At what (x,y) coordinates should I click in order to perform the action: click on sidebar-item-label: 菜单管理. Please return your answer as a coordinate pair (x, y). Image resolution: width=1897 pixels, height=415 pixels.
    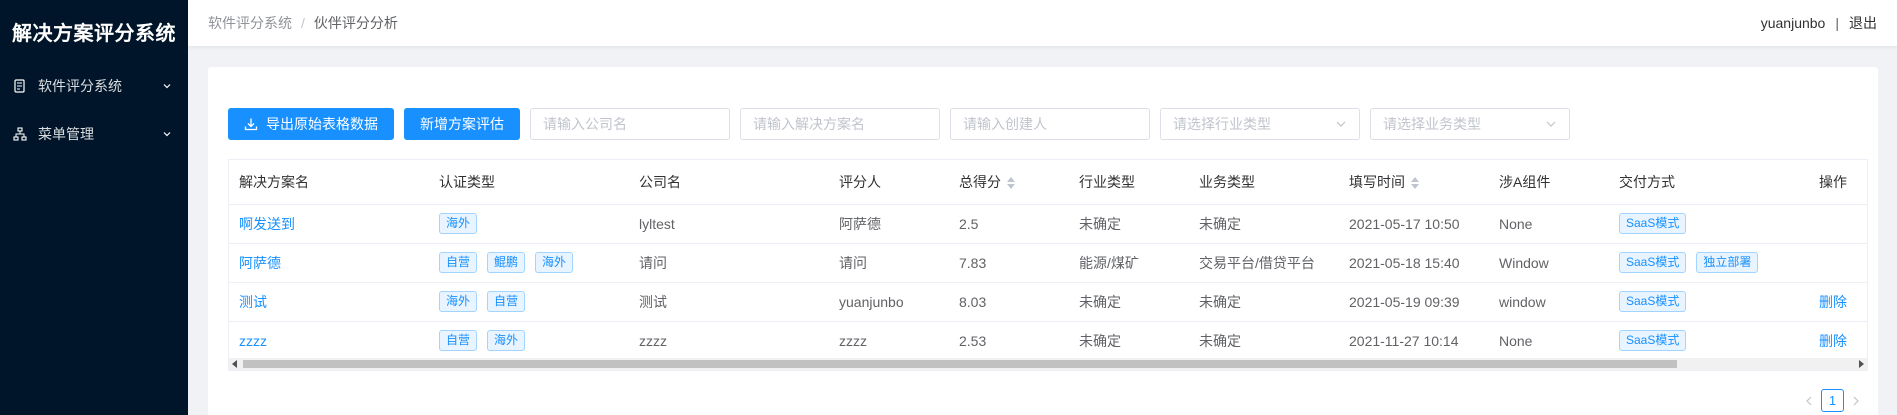
    Looking at the image, I should click on (66, 134).